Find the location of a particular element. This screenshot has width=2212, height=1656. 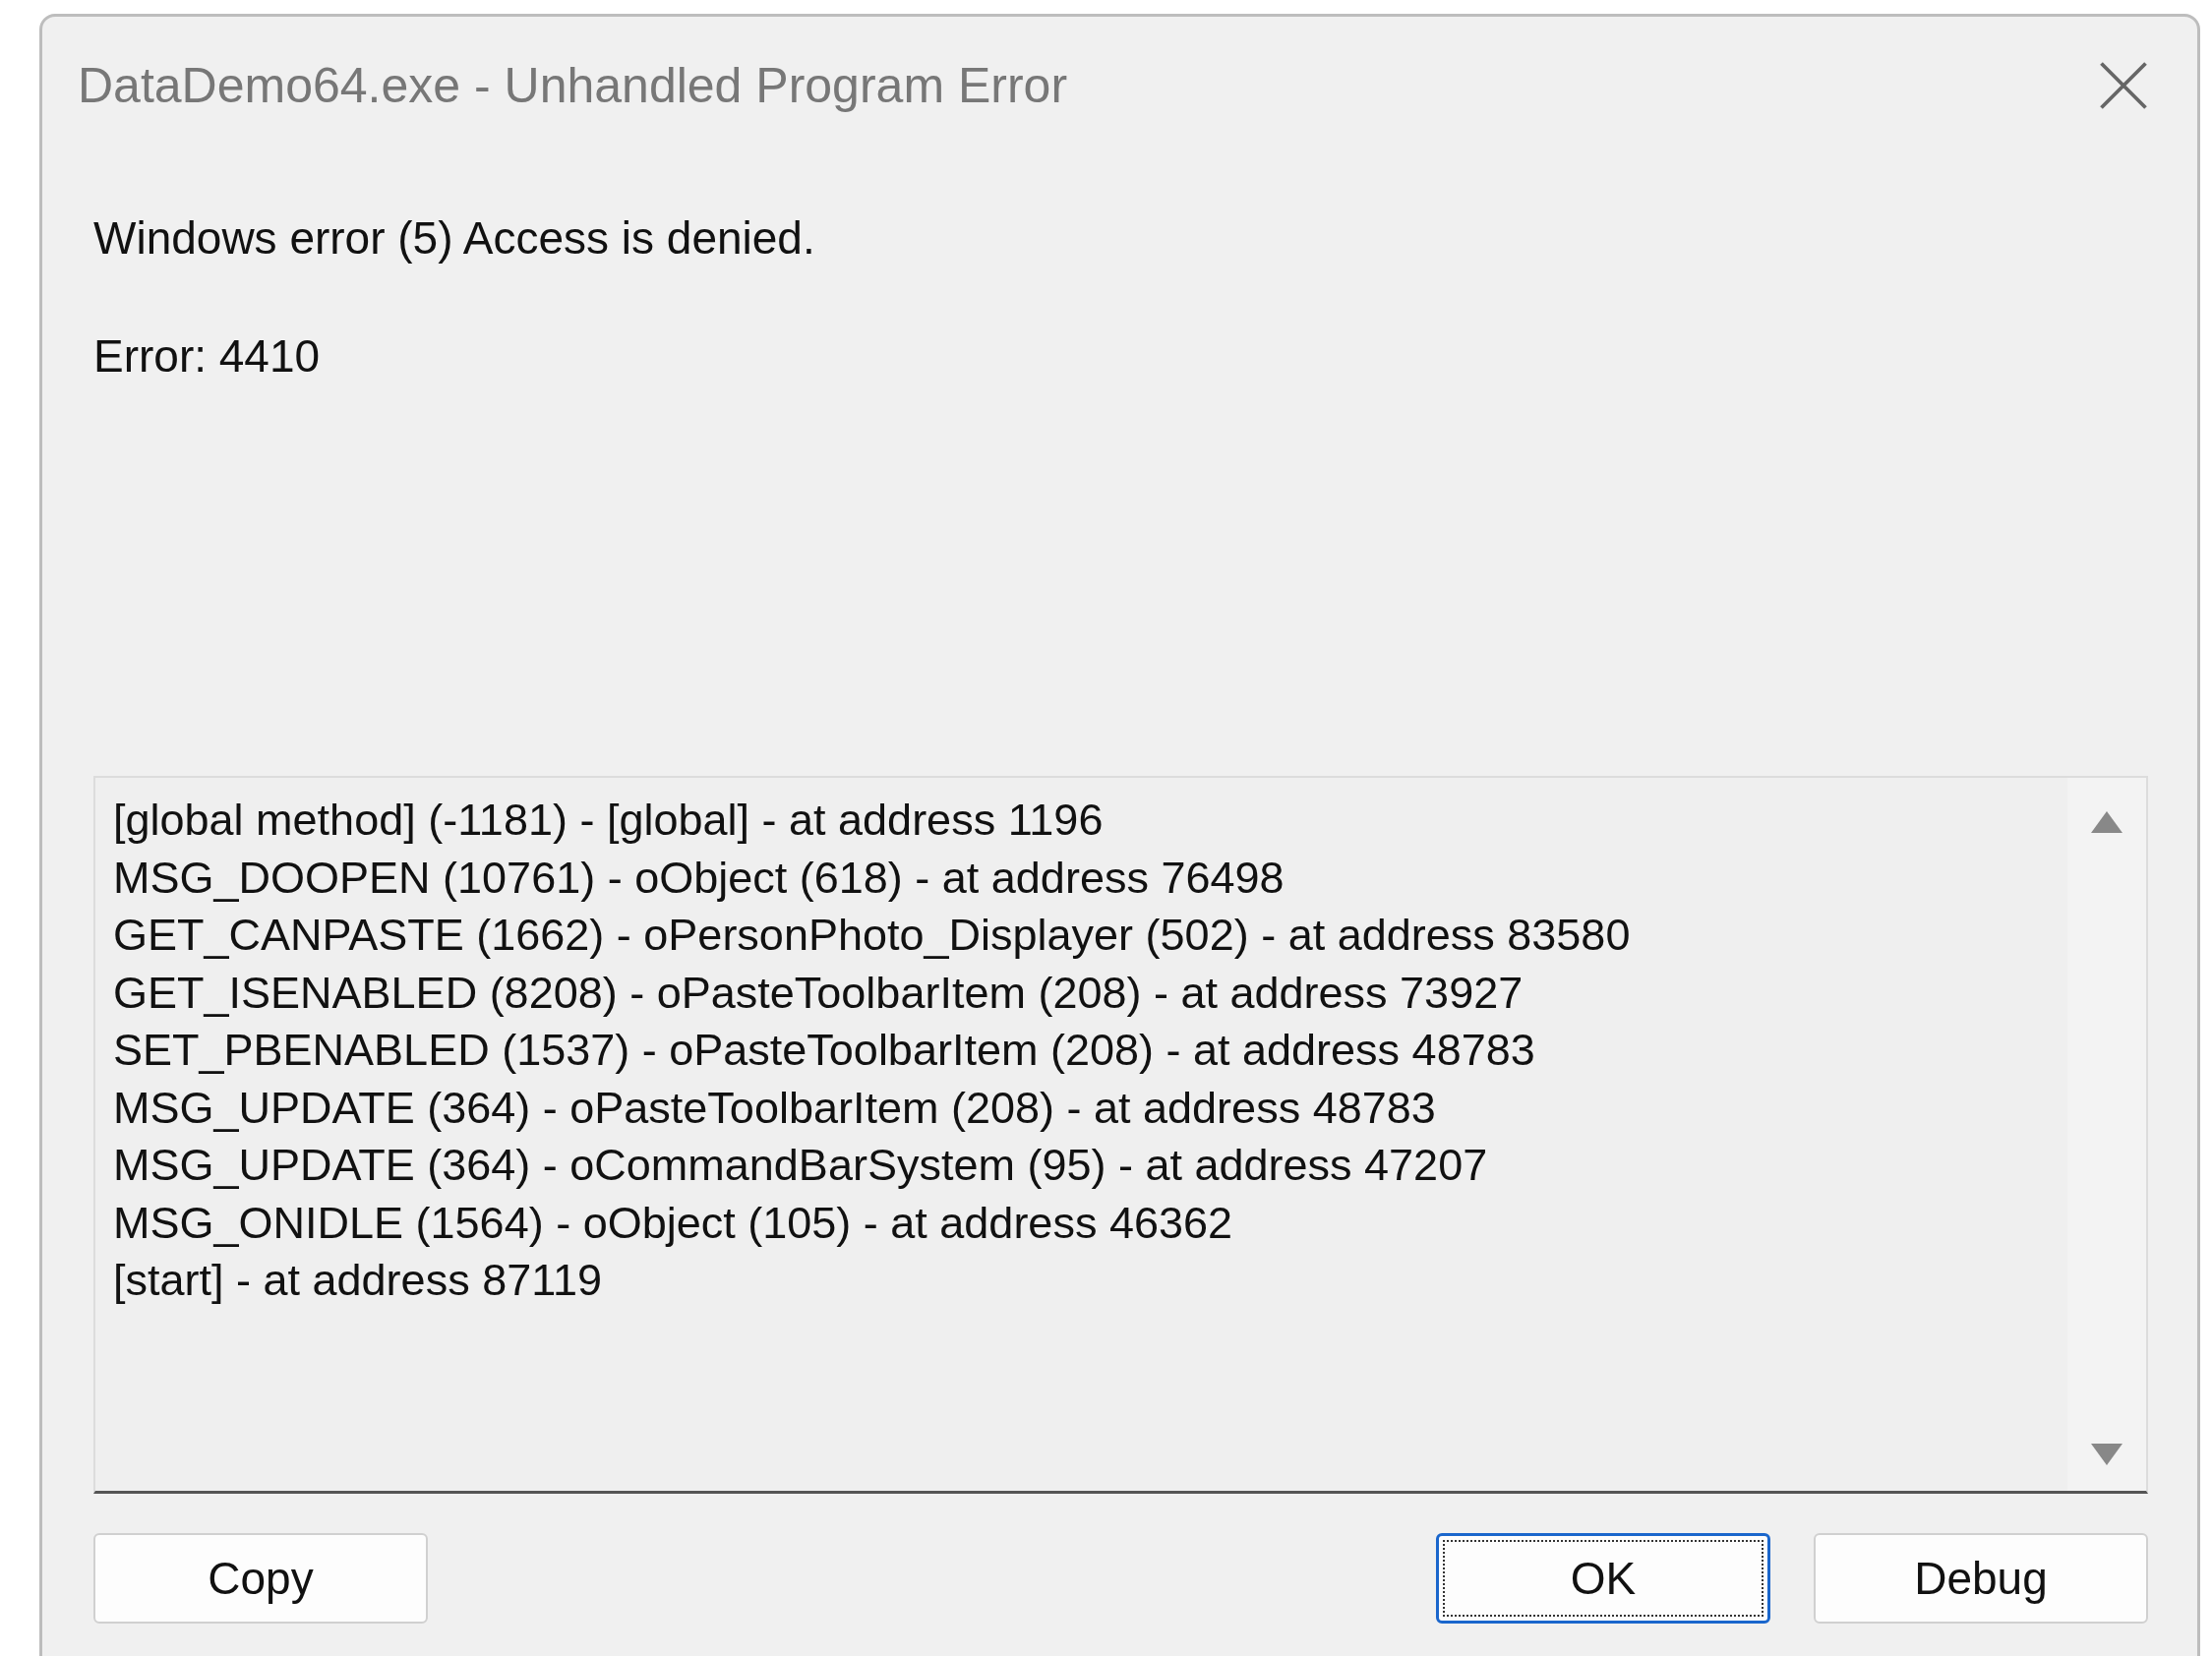

call-stack-line: MSG_UPDATE (364) - oPasteToolbarItem (208) - at address 48783 is located at coordinates (775, 1108).